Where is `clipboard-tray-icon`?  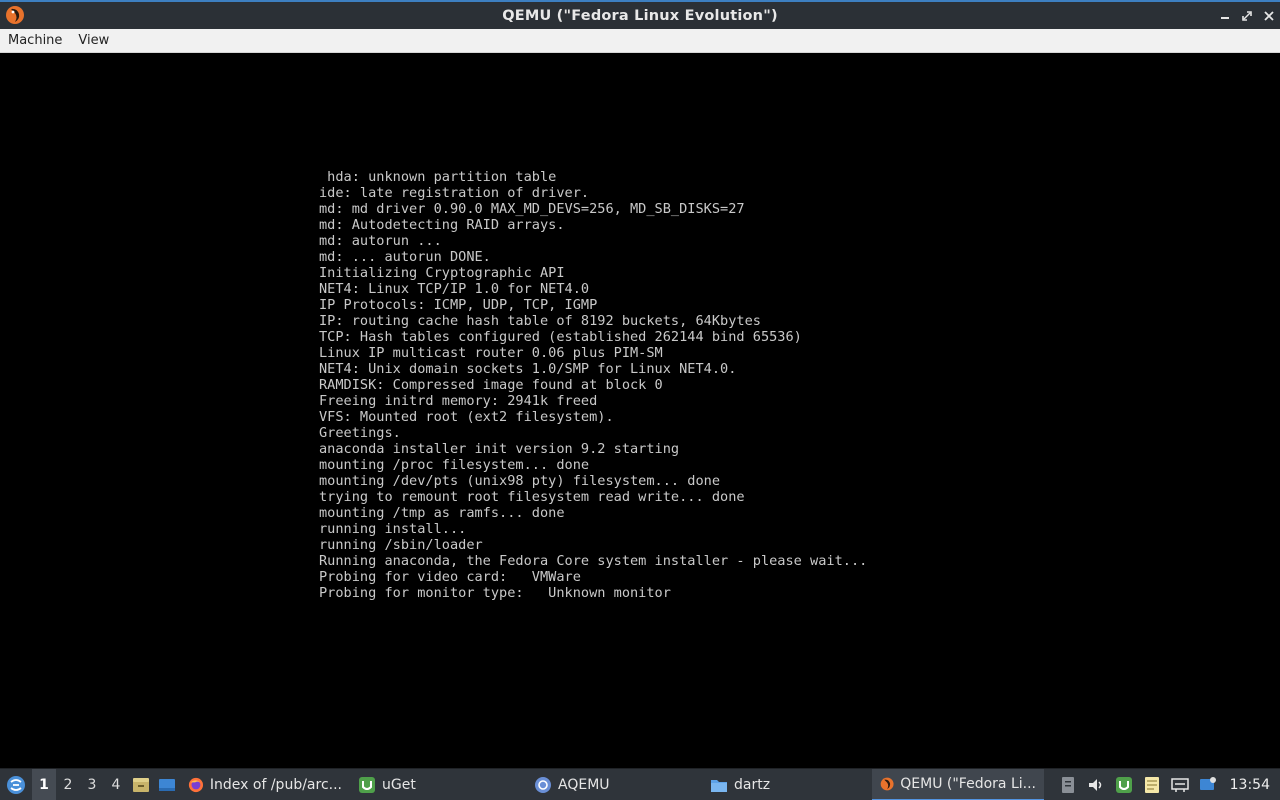 clipboard-tray-icon is located at coordinates (1068, 784).